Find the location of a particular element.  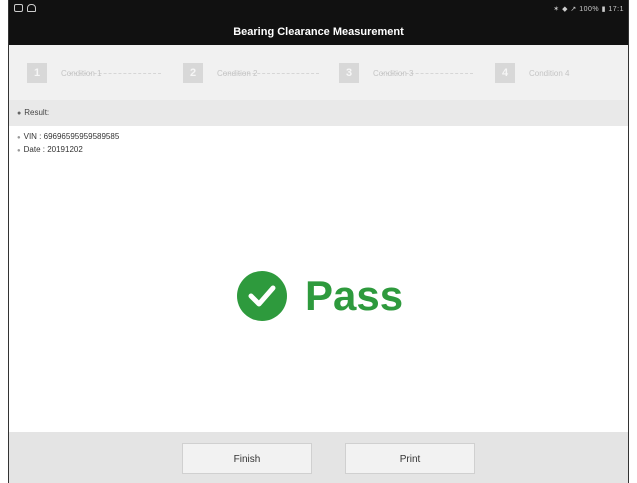

date-text: Date : 20191202 is located at coordinates (53, 149).